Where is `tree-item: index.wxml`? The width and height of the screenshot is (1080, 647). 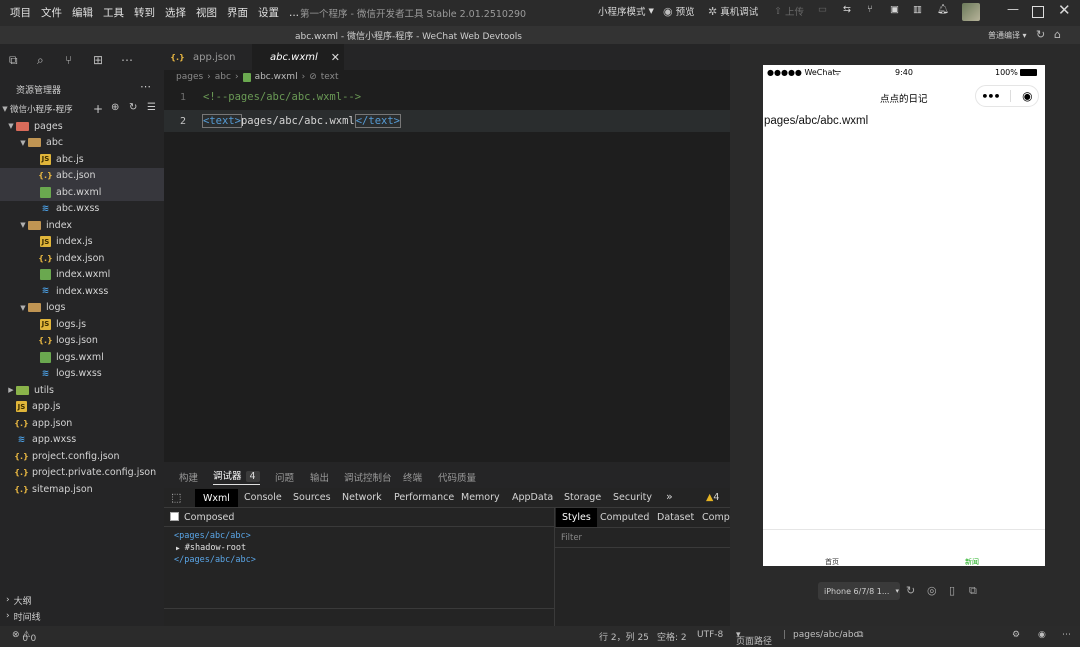 tree-item: index.wxml is located at coordinates (82, 275).